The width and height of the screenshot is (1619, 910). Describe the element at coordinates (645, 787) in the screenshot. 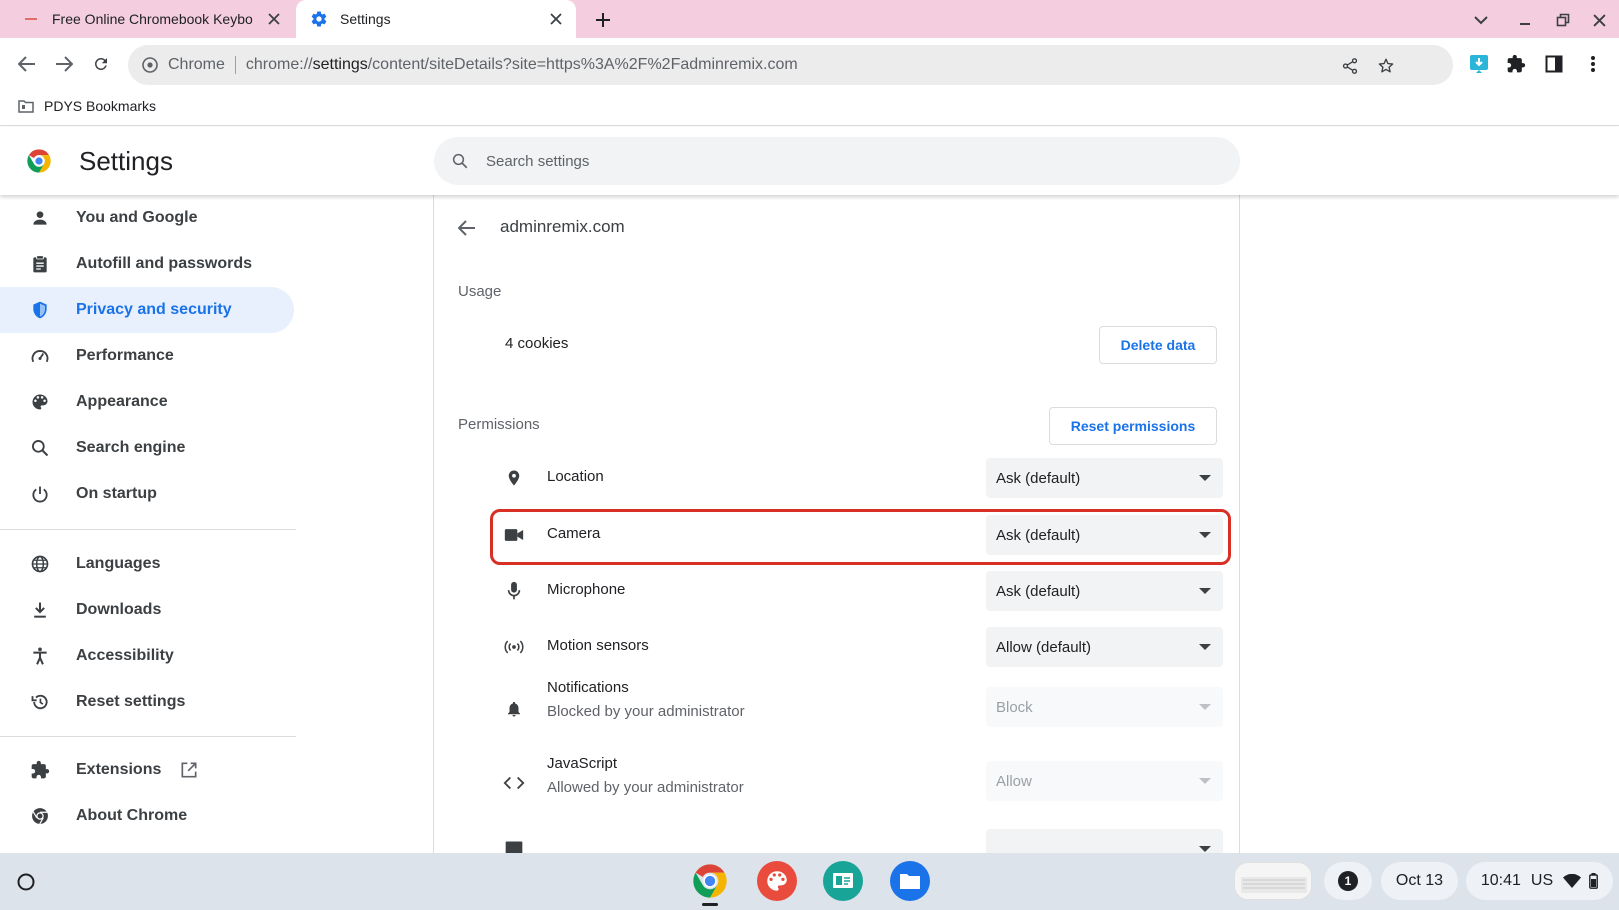

I see `permission-sublabel: Allowed by your administrator` at that location.